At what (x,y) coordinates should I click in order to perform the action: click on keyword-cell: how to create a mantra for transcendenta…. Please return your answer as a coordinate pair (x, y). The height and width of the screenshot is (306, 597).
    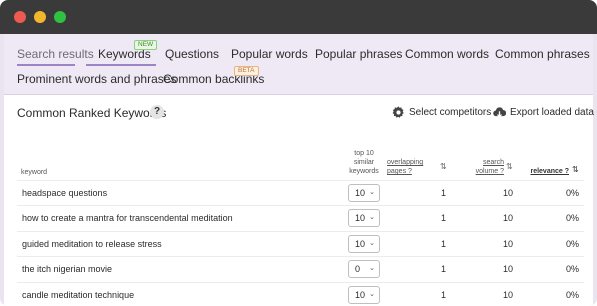
    Looking at the image, I should click on (127, 218).